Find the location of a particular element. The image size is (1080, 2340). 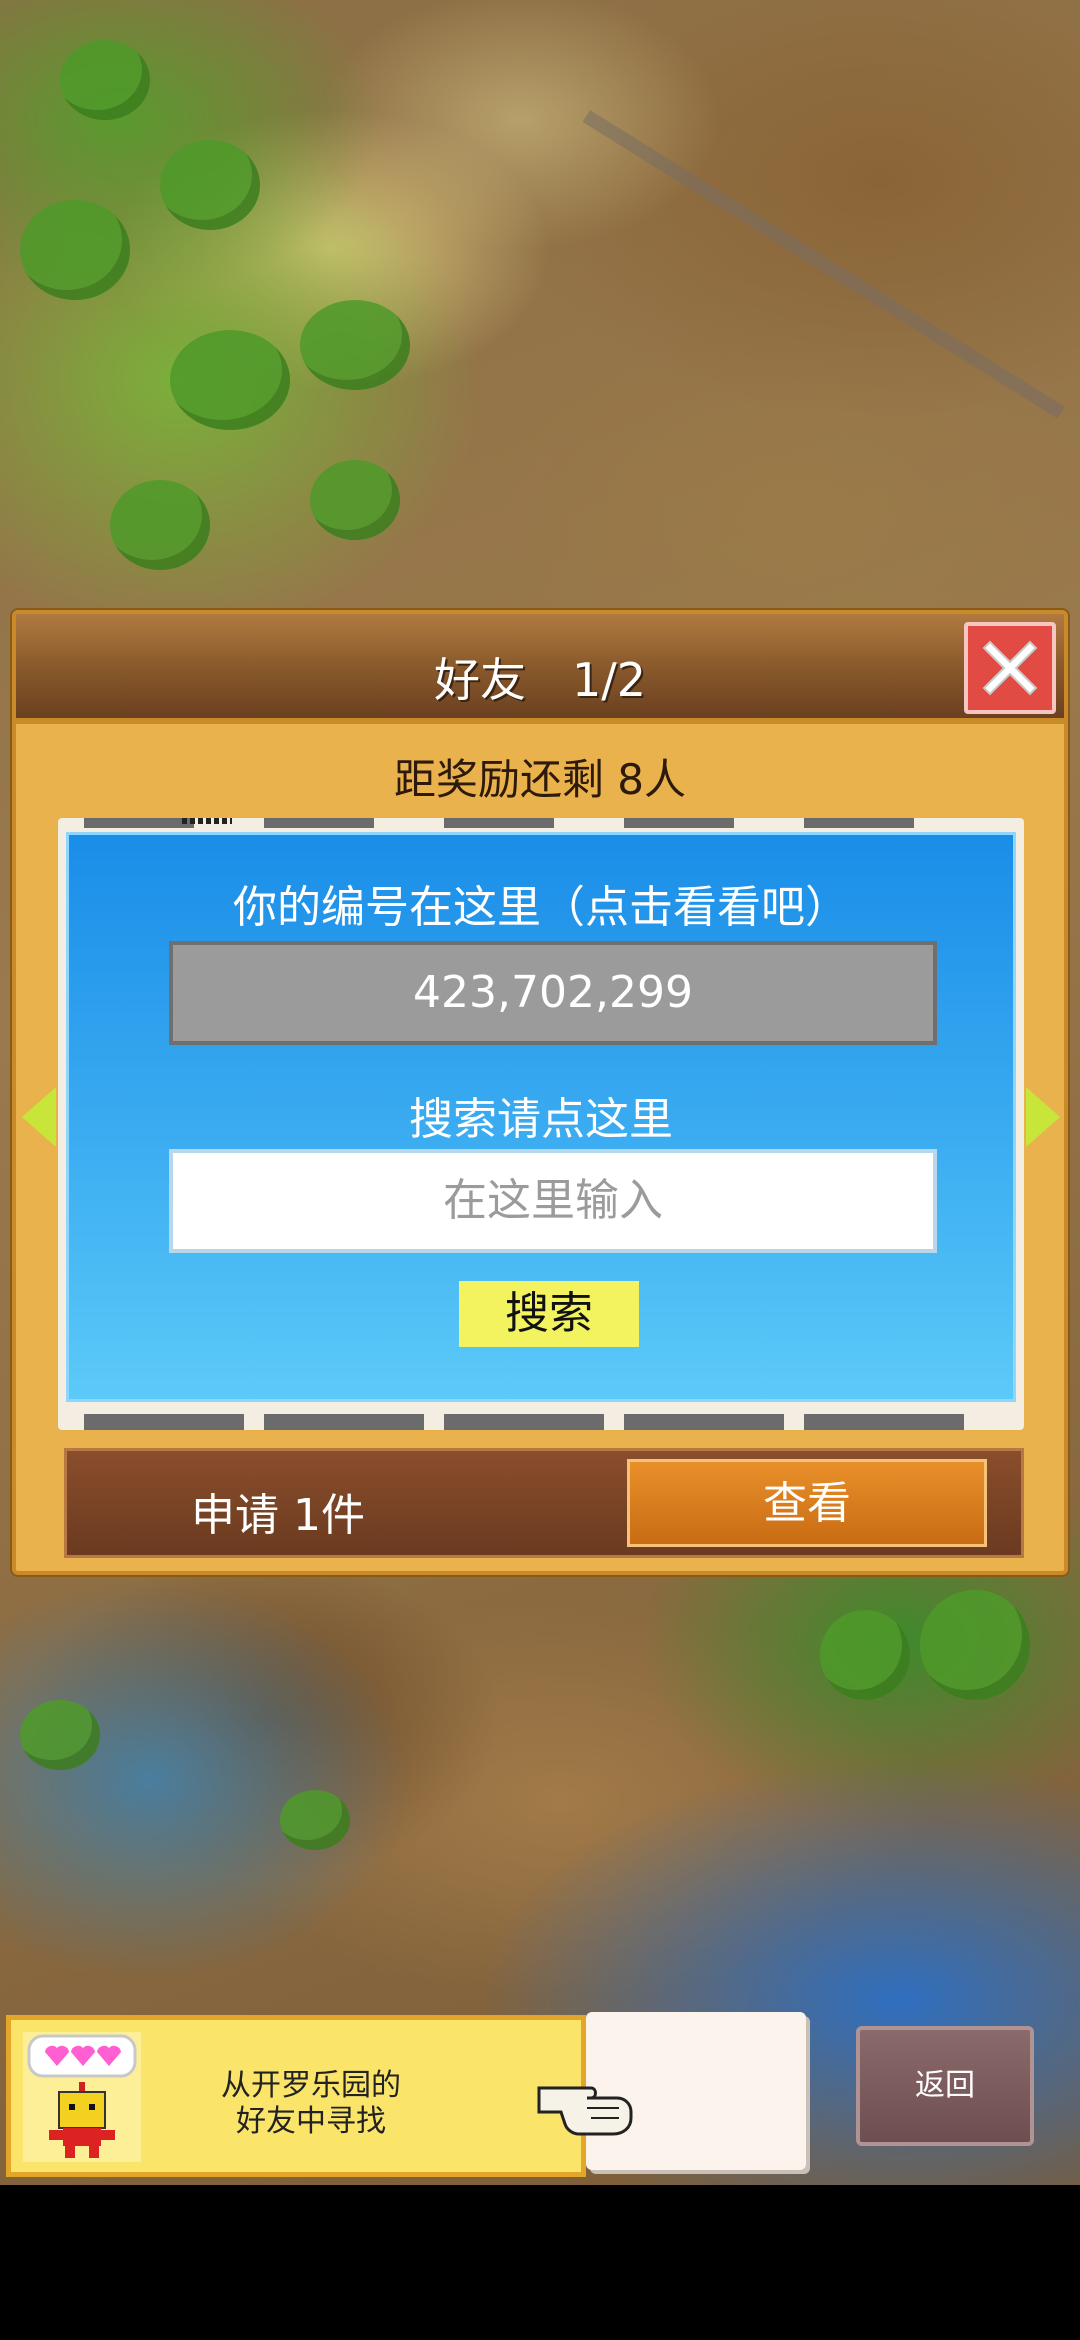

close-button is located at coordinates (1010, 668).